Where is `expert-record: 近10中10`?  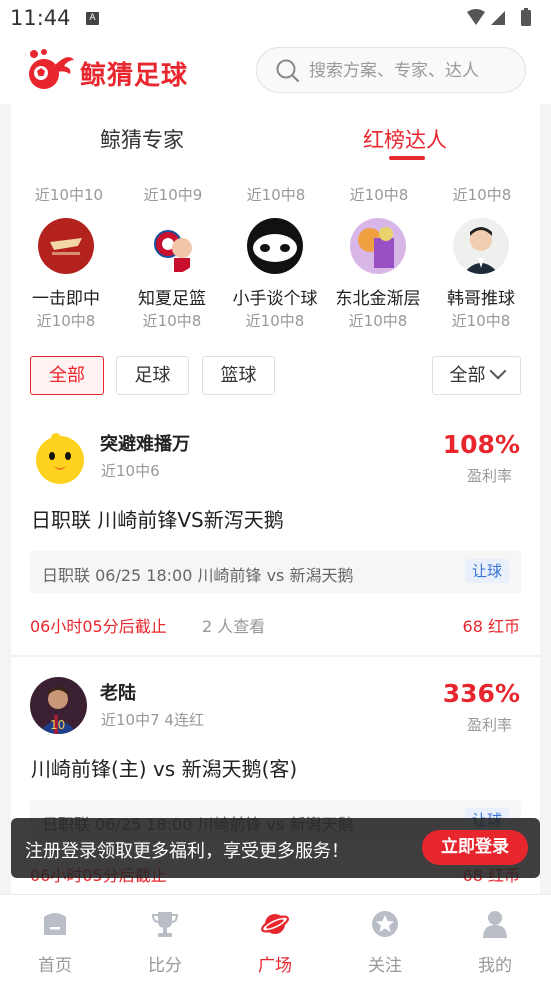 expert-record: 近10中10 is located at coordinates (69, 195).